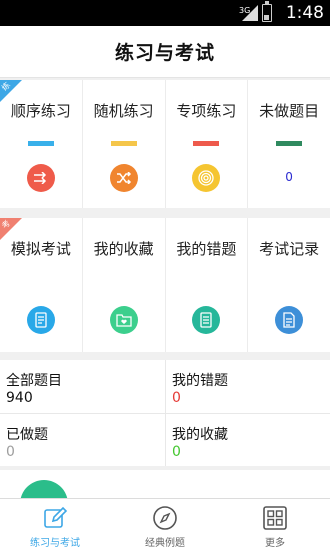  What do you see at coordinates (289, 249) in the screenshot?
I see `exam-records-label: 考试记录` at bounding box center [289, 249].